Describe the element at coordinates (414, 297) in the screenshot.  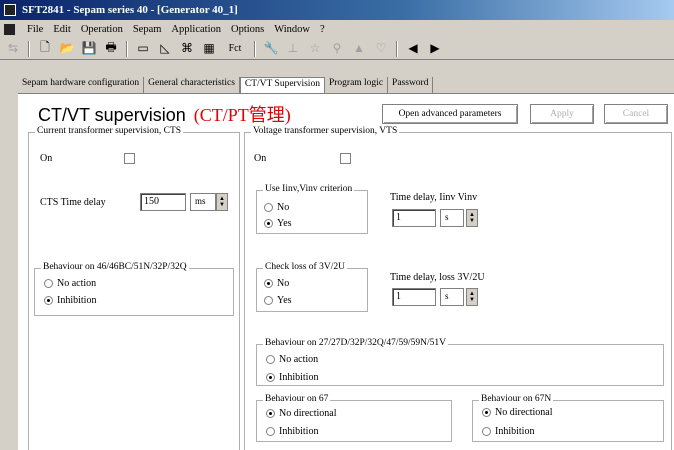
I see `vts-delay-loss-input: 1` at that location.